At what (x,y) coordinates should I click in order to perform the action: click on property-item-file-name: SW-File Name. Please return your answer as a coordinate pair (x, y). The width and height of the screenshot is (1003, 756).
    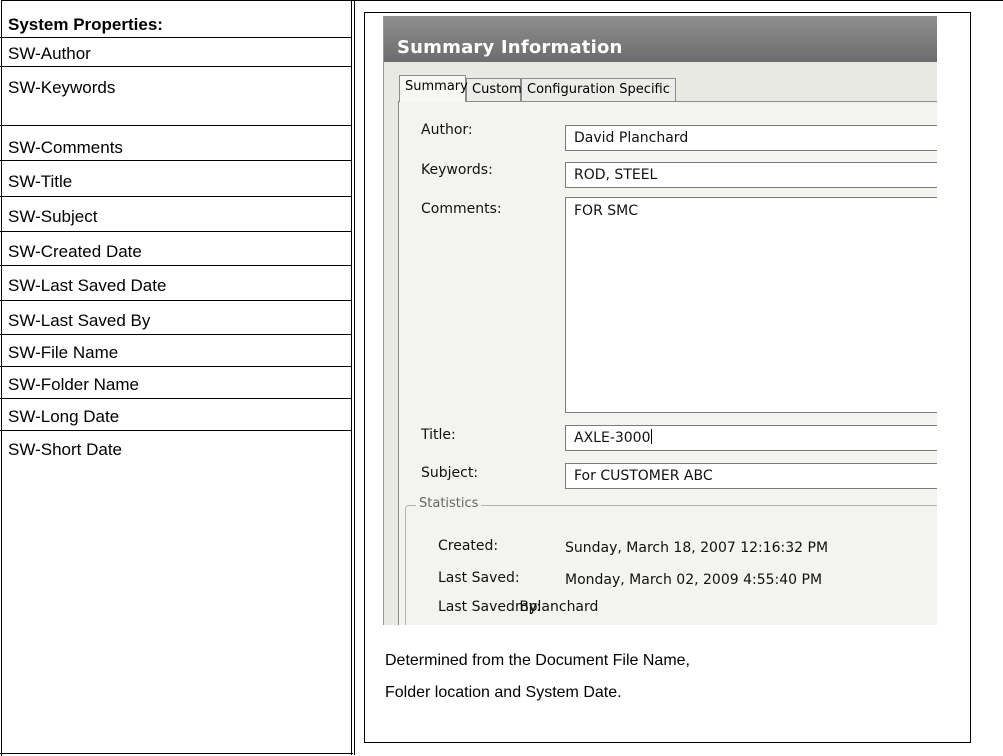
    Looking at the image, I should click on (175, 351).